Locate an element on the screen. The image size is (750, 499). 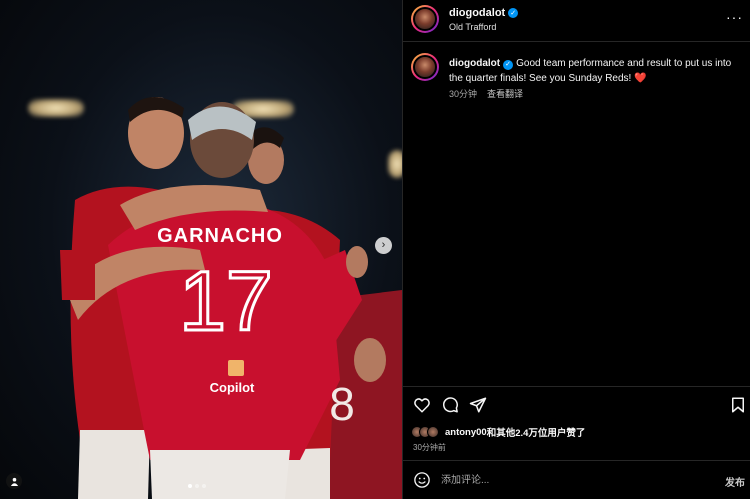
user-tag-icon is located at coordinates (14, 481).